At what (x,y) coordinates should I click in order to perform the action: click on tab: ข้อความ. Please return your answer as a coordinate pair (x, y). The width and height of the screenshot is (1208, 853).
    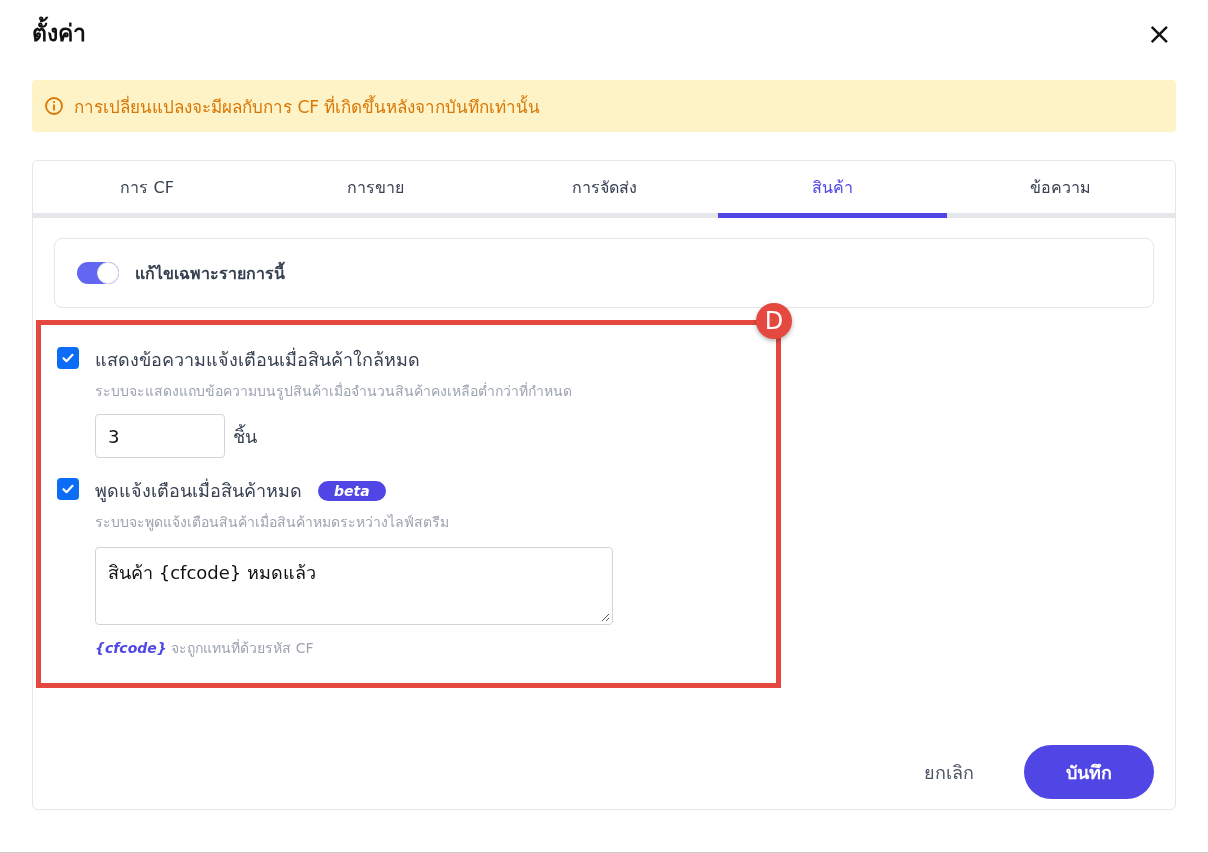
    Looking at the image, I should click on (1061, 189).